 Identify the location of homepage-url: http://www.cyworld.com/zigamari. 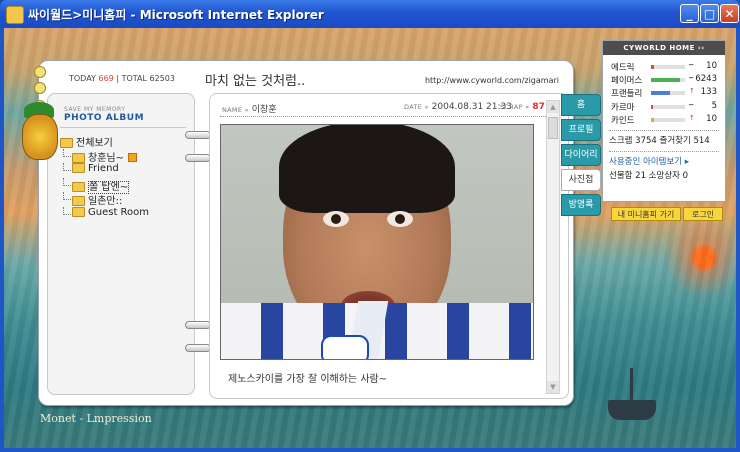
(492, 80).